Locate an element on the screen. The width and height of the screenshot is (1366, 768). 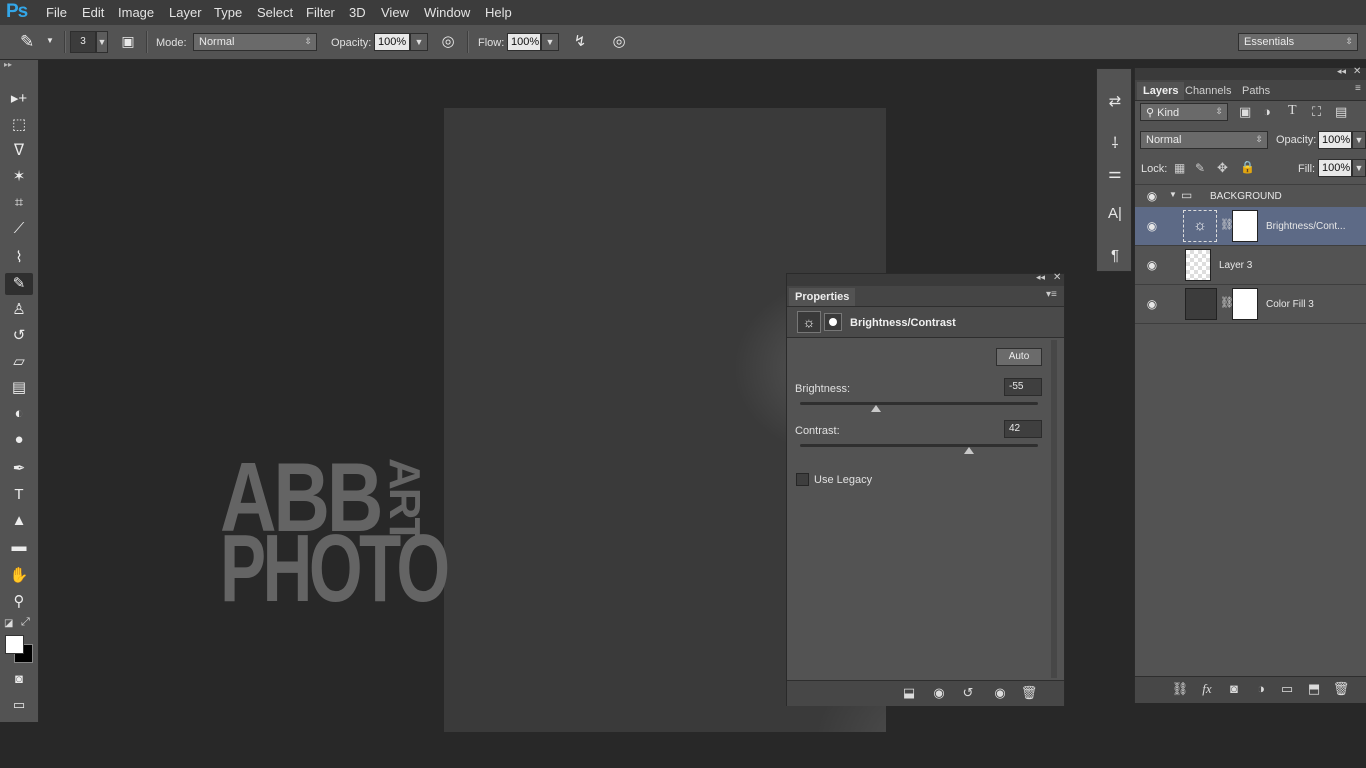
lasso-tool-icon: ᐁ is located at coordinates (19, 151).